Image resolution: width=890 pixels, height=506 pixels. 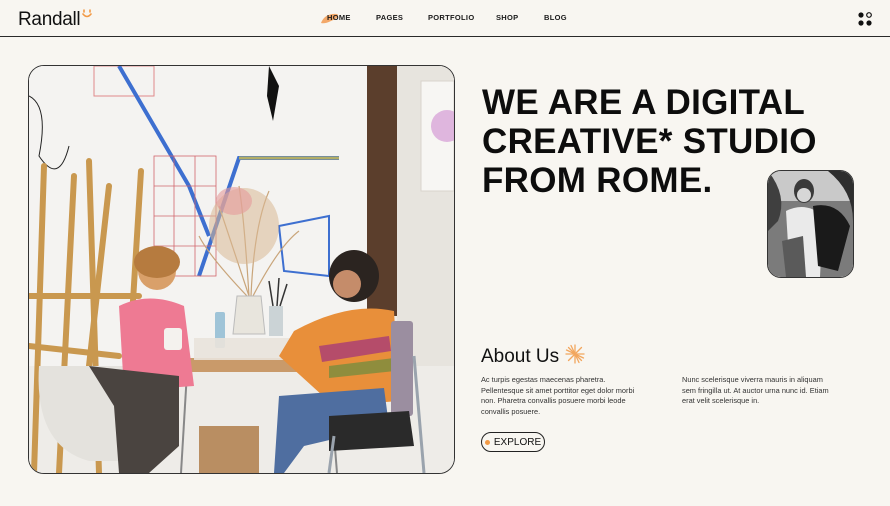 What do you see at coordinates (555, 17) in the screenshot?
I see `nav-blog: BLOG` at bounding box center [555, 17].